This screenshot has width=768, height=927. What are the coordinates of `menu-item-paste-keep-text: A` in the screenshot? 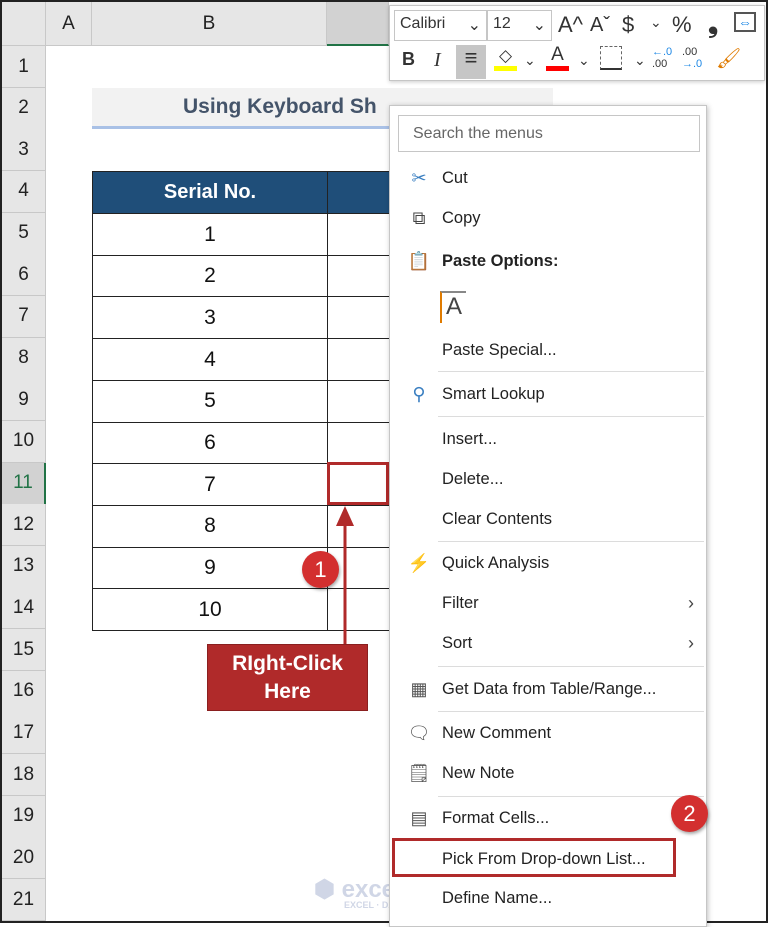 It's located at (548, 307).